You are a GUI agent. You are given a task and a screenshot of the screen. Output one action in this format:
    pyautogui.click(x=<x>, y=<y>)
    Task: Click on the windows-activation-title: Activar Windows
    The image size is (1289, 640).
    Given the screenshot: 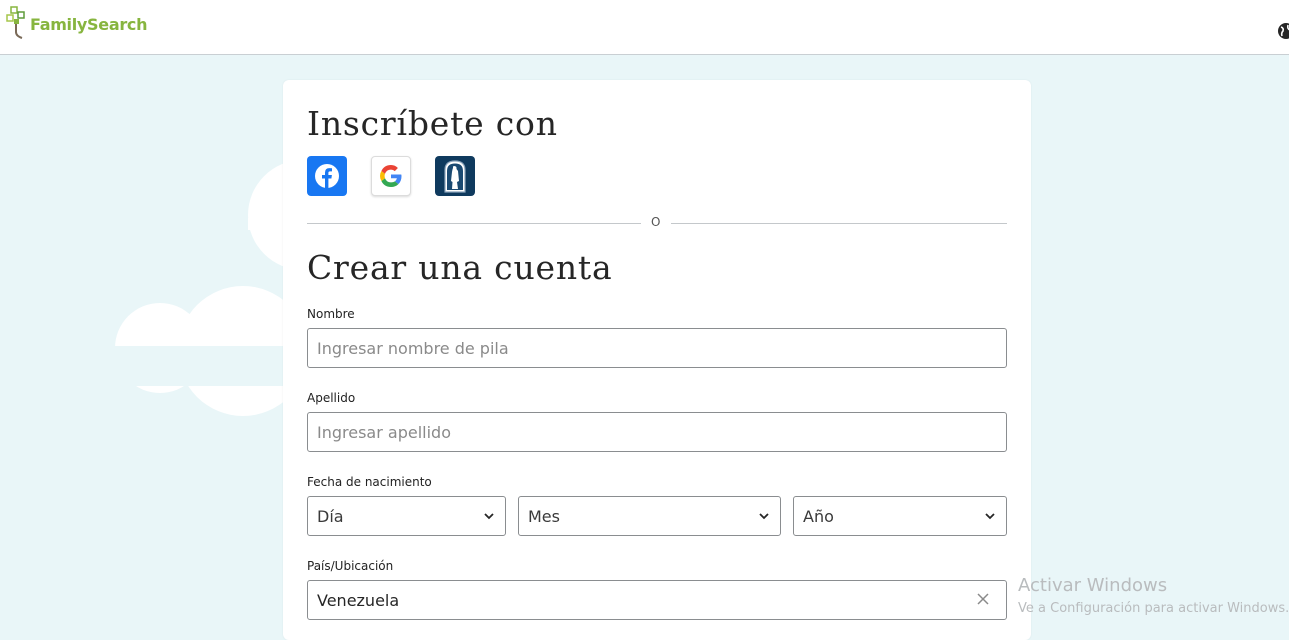 What is the action you would take?
    pyautogui.click(x=1093, y=585)
    